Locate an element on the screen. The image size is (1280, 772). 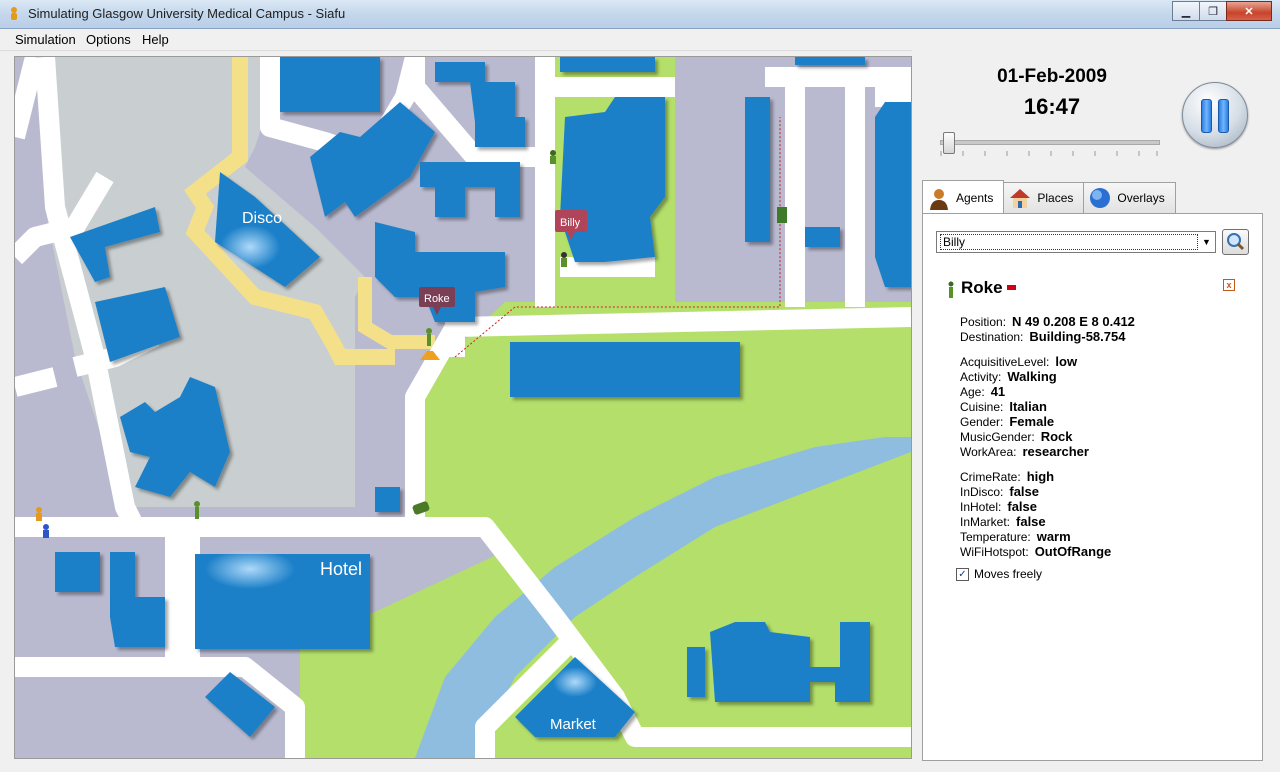
app-icon is located at coordinates (14, 13).